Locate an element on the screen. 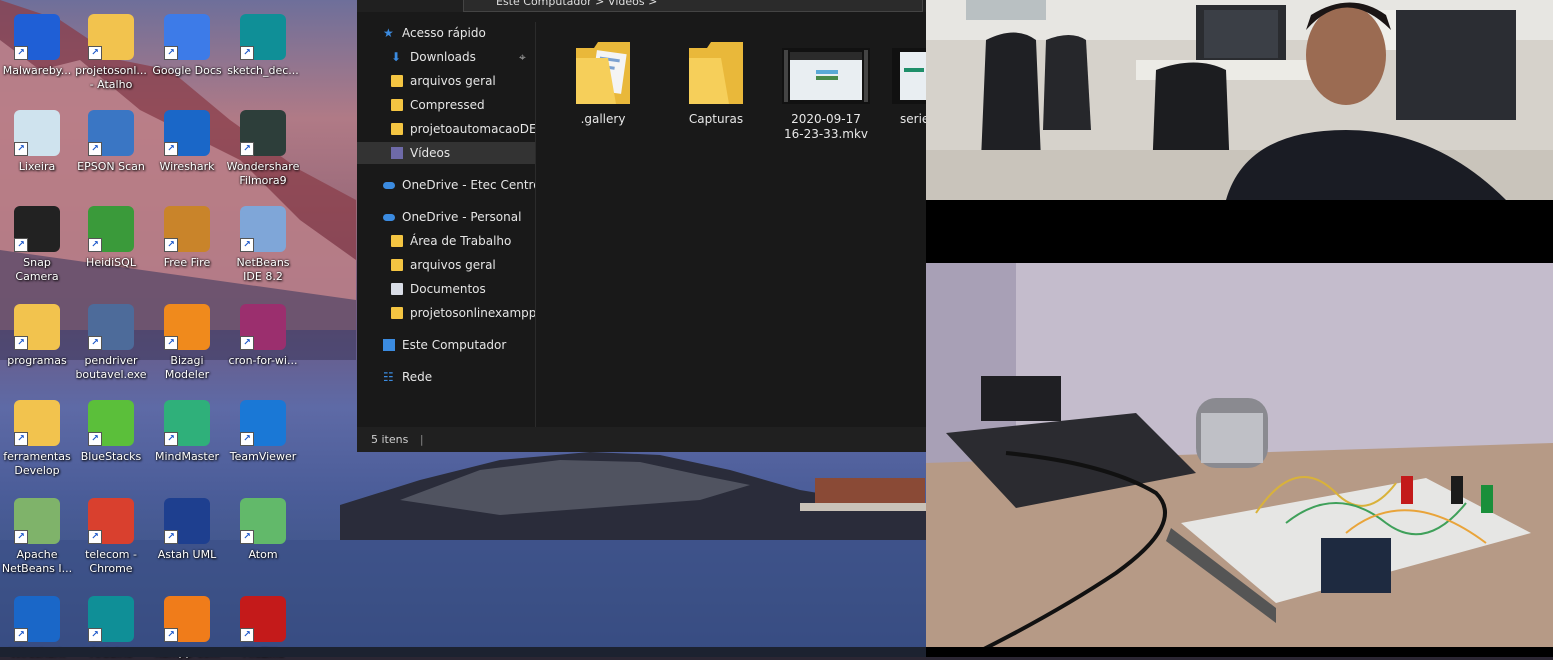  desktop-icon-label: Atom is located at coordinates (263, 554).